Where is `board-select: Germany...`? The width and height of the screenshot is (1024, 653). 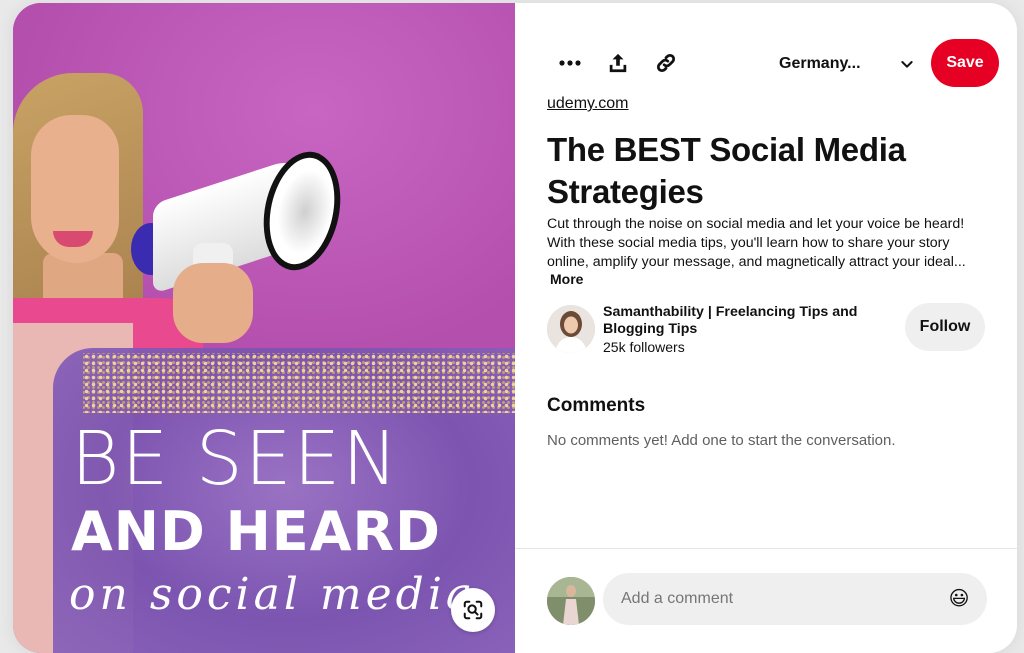
board-select: Germany... is located at coordinates (845, 64).